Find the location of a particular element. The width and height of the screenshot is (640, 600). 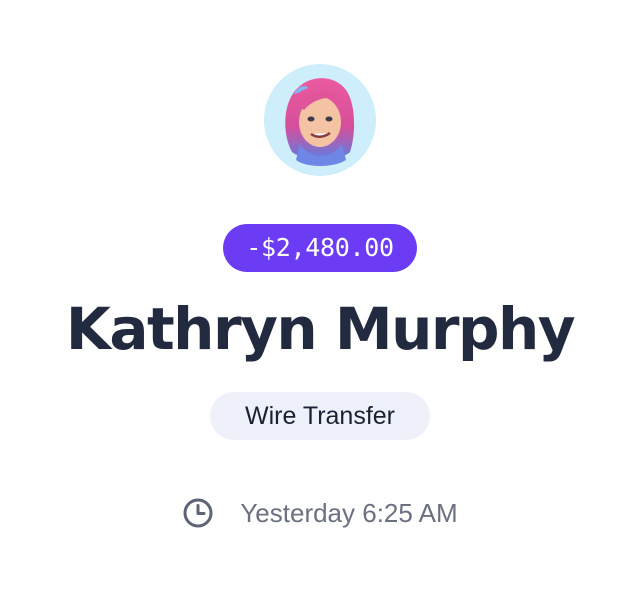

timestamp-row: Yesterday 6:25 AM is located at coordinates (320, 513).